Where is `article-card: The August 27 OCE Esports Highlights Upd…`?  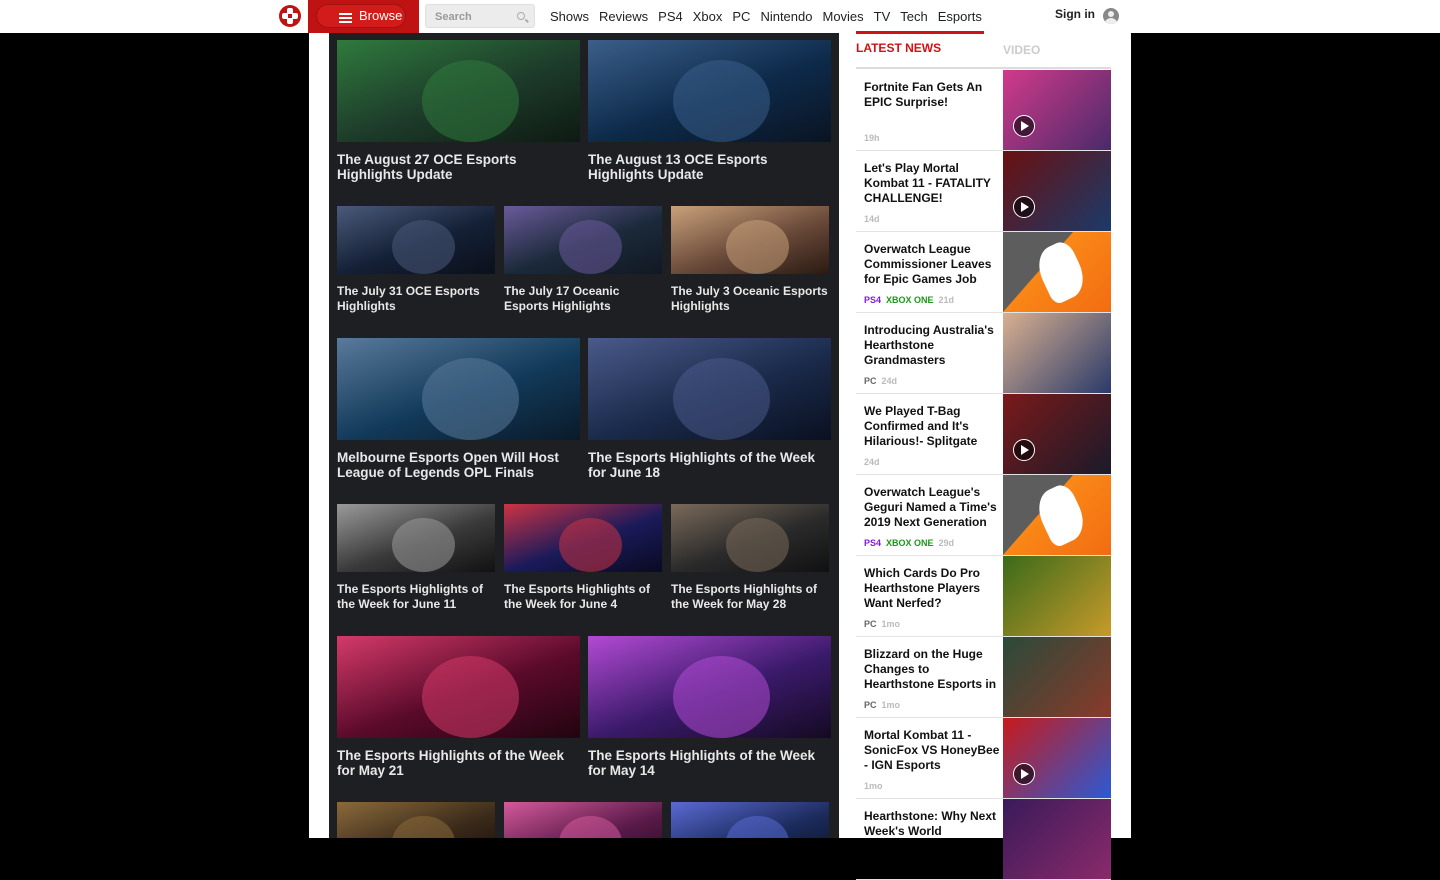
article-card: The August 27 OCE Esports Highlights Upd… is located at coordinates (458, 116).